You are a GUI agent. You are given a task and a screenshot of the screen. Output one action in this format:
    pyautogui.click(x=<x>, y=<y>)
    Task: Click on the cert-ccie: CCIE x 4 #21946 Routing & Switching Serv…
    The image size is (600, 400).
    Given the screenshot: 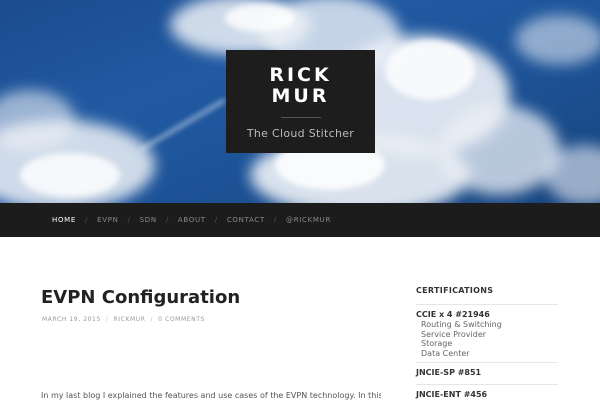 What is the action you would take?
    pyautogui.click(x=487, y=331)
    